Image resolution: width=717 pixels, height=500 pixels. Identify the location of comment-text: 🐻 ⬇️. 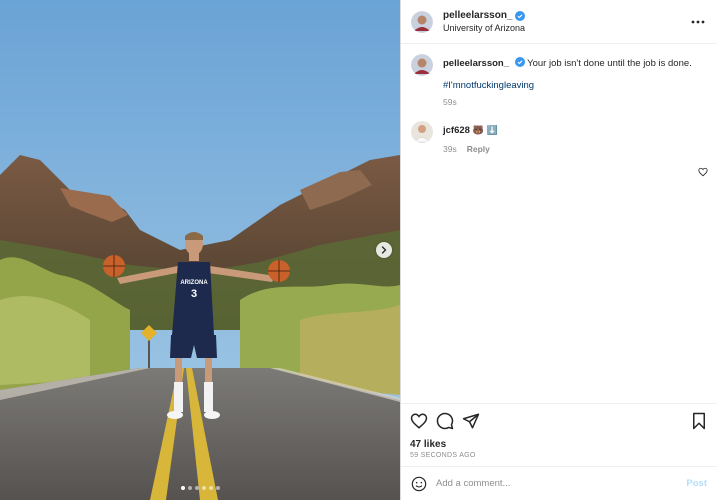
(485, 131).